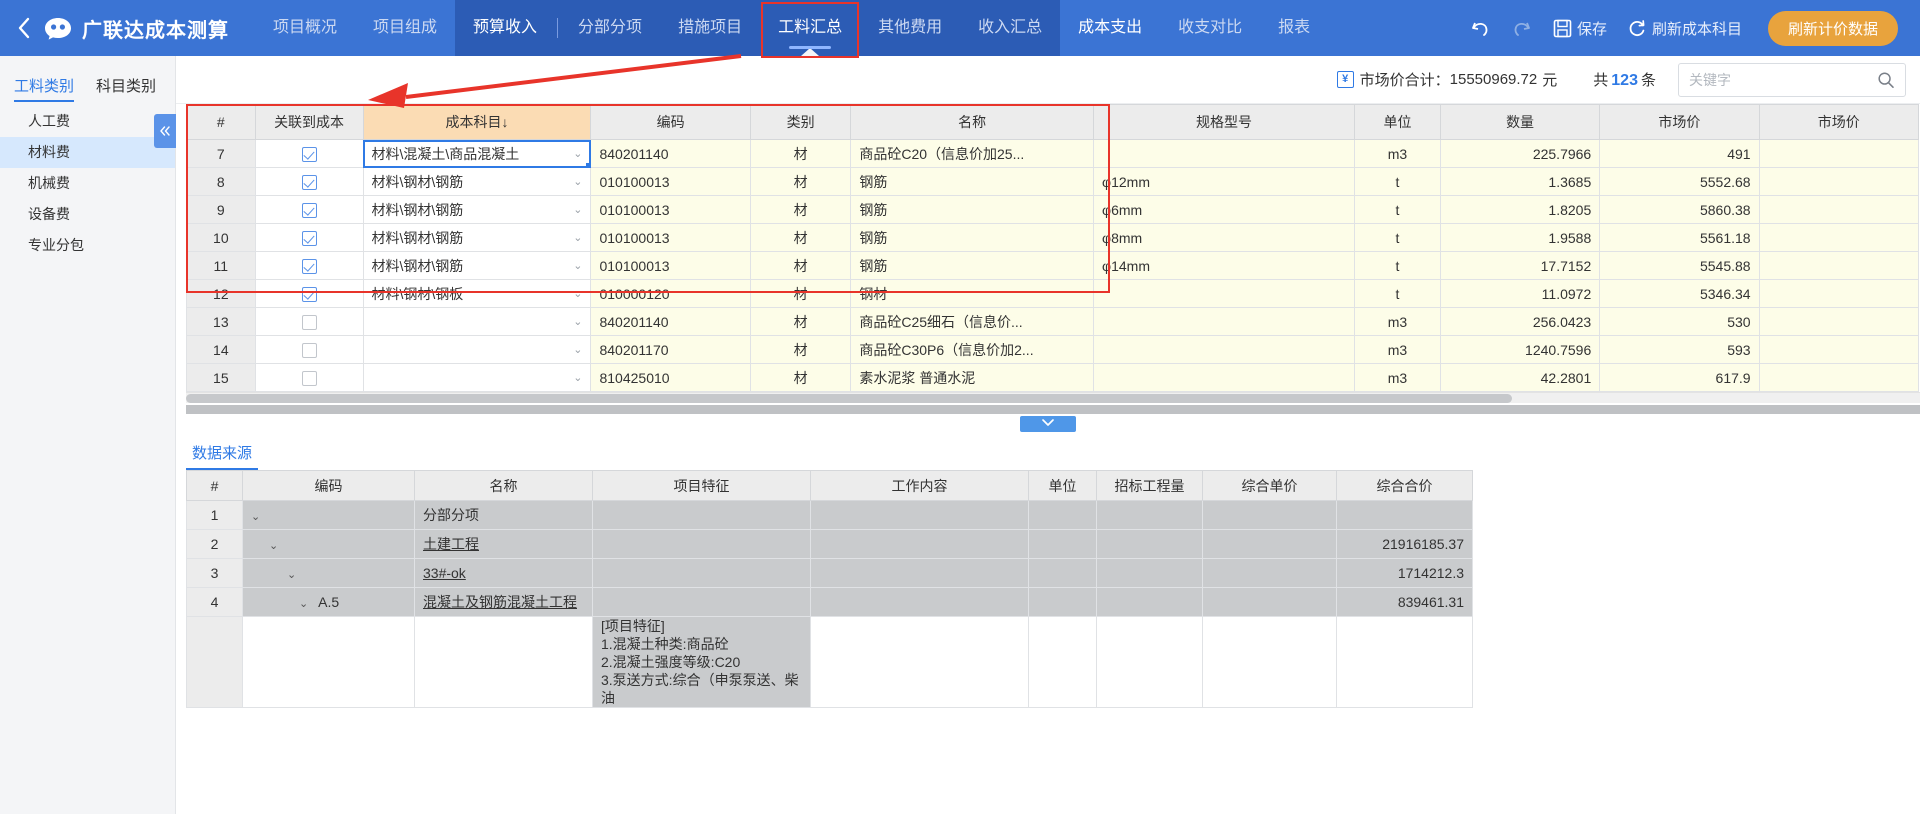 This screenshot has width=1920, height=814. What do you see at coordinates (829, 602) in the screenshot?
I see `list-item: 4 ⌄ A.5 混凝土及钢筋混凝土工程 839461.31` at bounding box center [829, 602].